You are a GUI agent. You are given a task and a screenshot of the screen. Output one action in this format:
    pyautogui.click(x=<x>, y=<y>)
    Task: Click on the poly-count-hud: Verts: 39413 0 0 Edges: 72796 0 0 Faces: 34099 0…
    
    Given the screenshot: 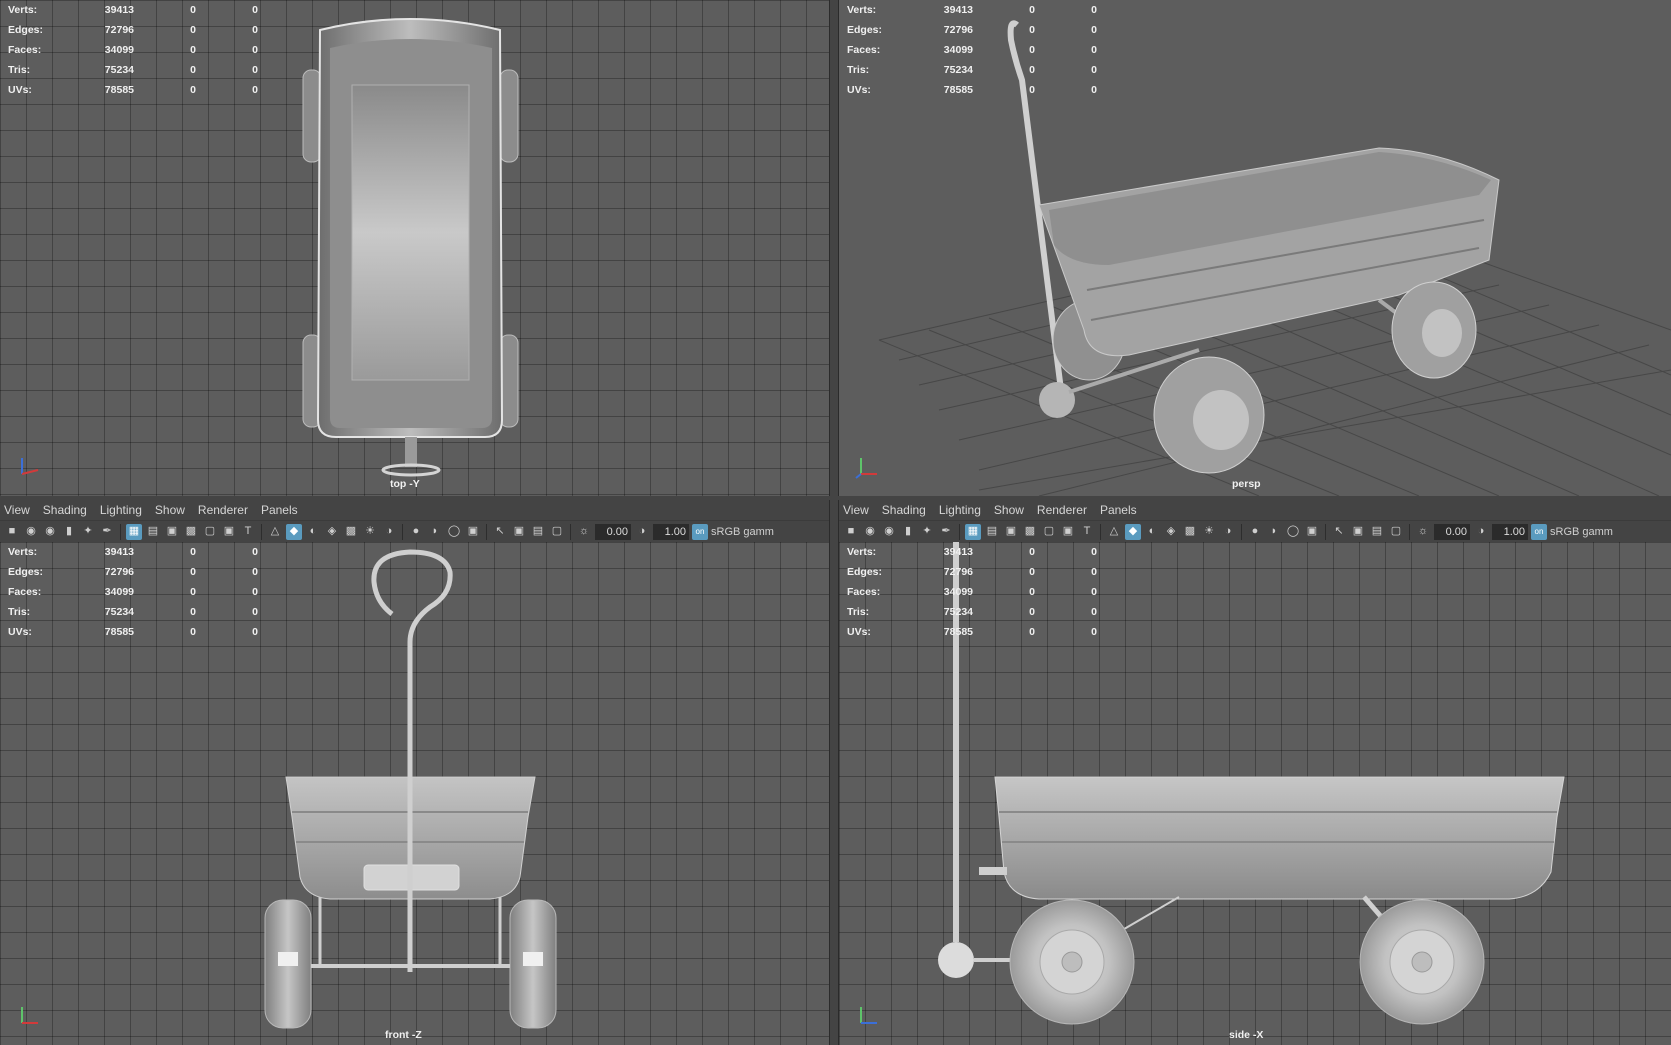 What is the action you would take?
    pyautogui.click(x=133, y=50)
    